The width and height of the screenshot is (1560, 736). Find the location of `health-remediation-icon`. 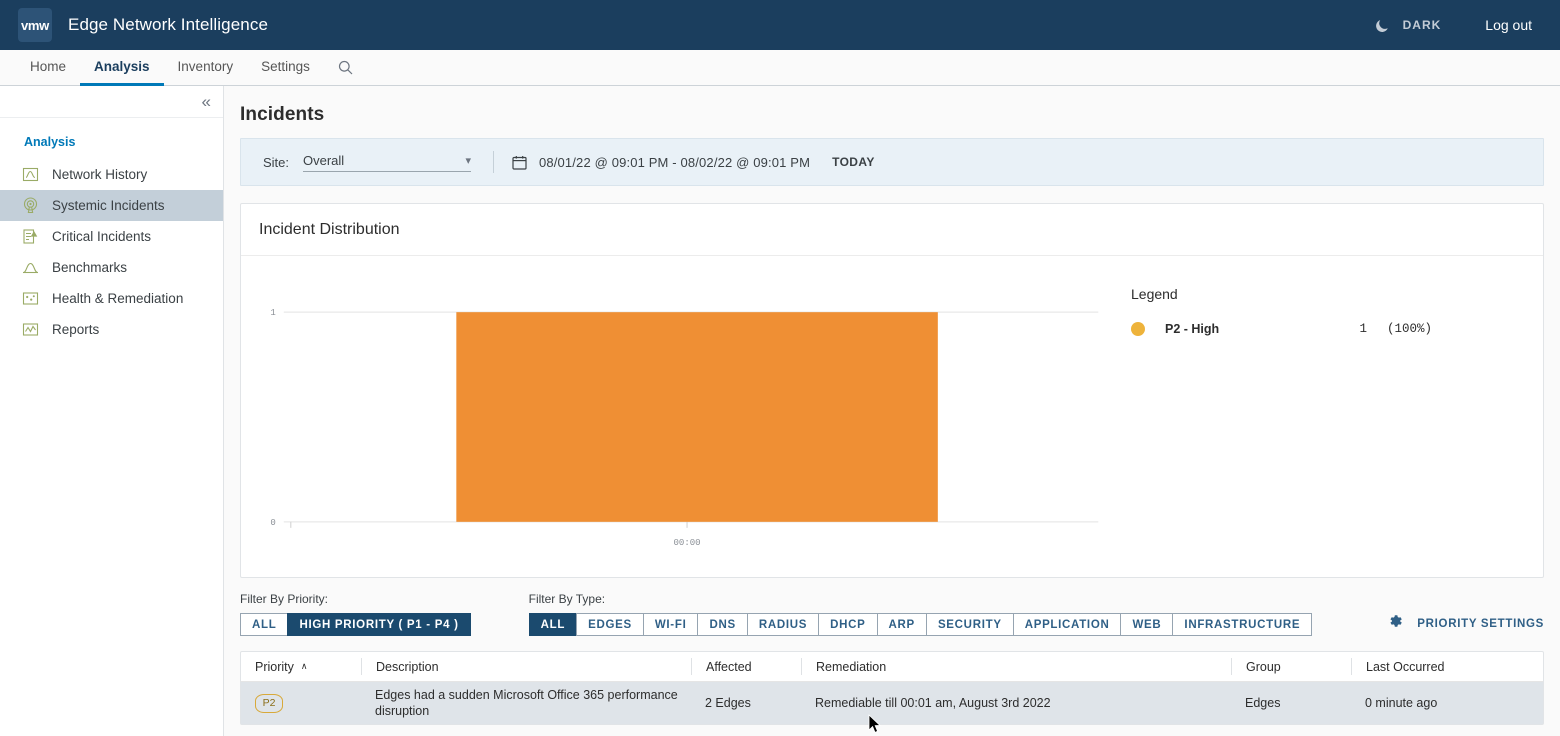

health-remediation-icon is located at coordinates (30, 298).